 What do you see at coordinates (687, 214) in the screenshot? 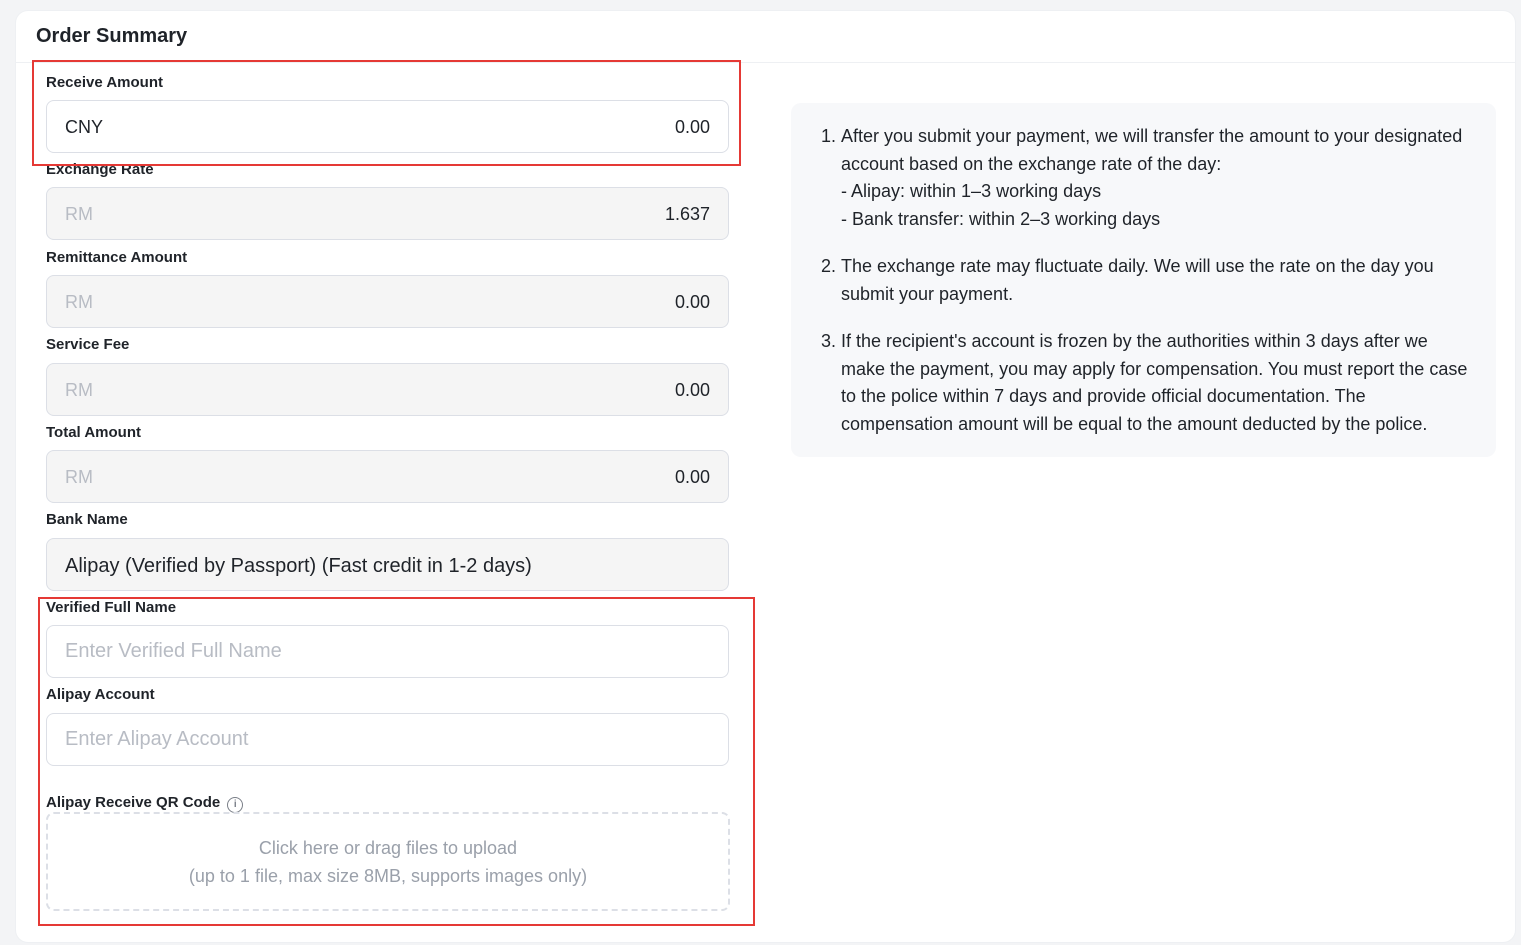
I see `exchange-rate-value: 1.637` at bounding box center [687, 214].